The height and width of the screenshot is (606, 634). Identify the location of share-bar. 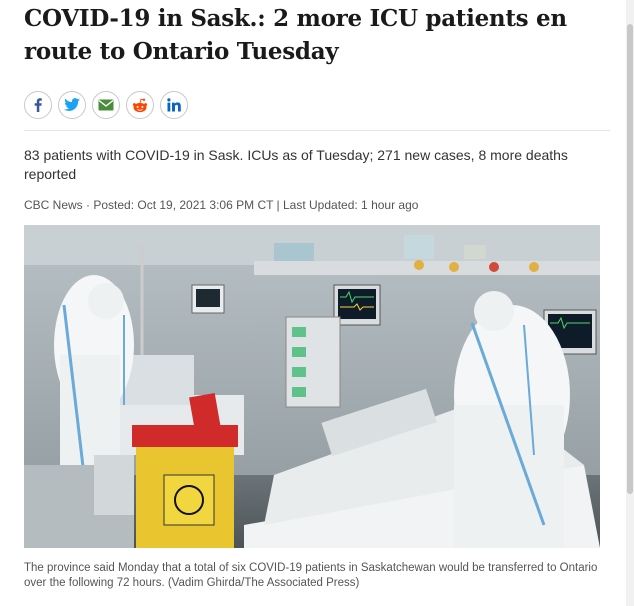
(106, 105).